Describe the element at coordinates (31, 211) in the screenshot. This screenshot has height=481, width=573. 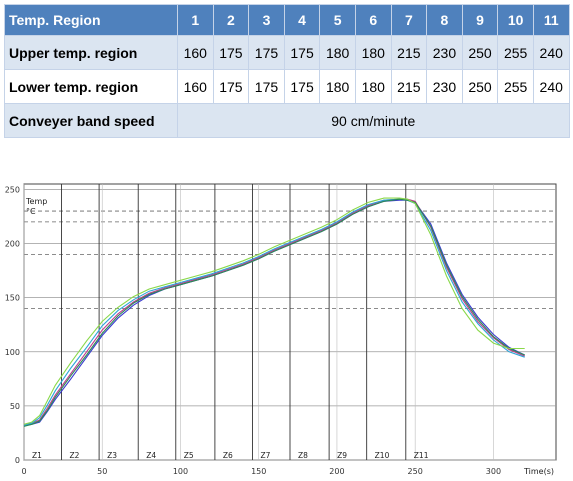
I see `y-axis-label: °C` at that location.